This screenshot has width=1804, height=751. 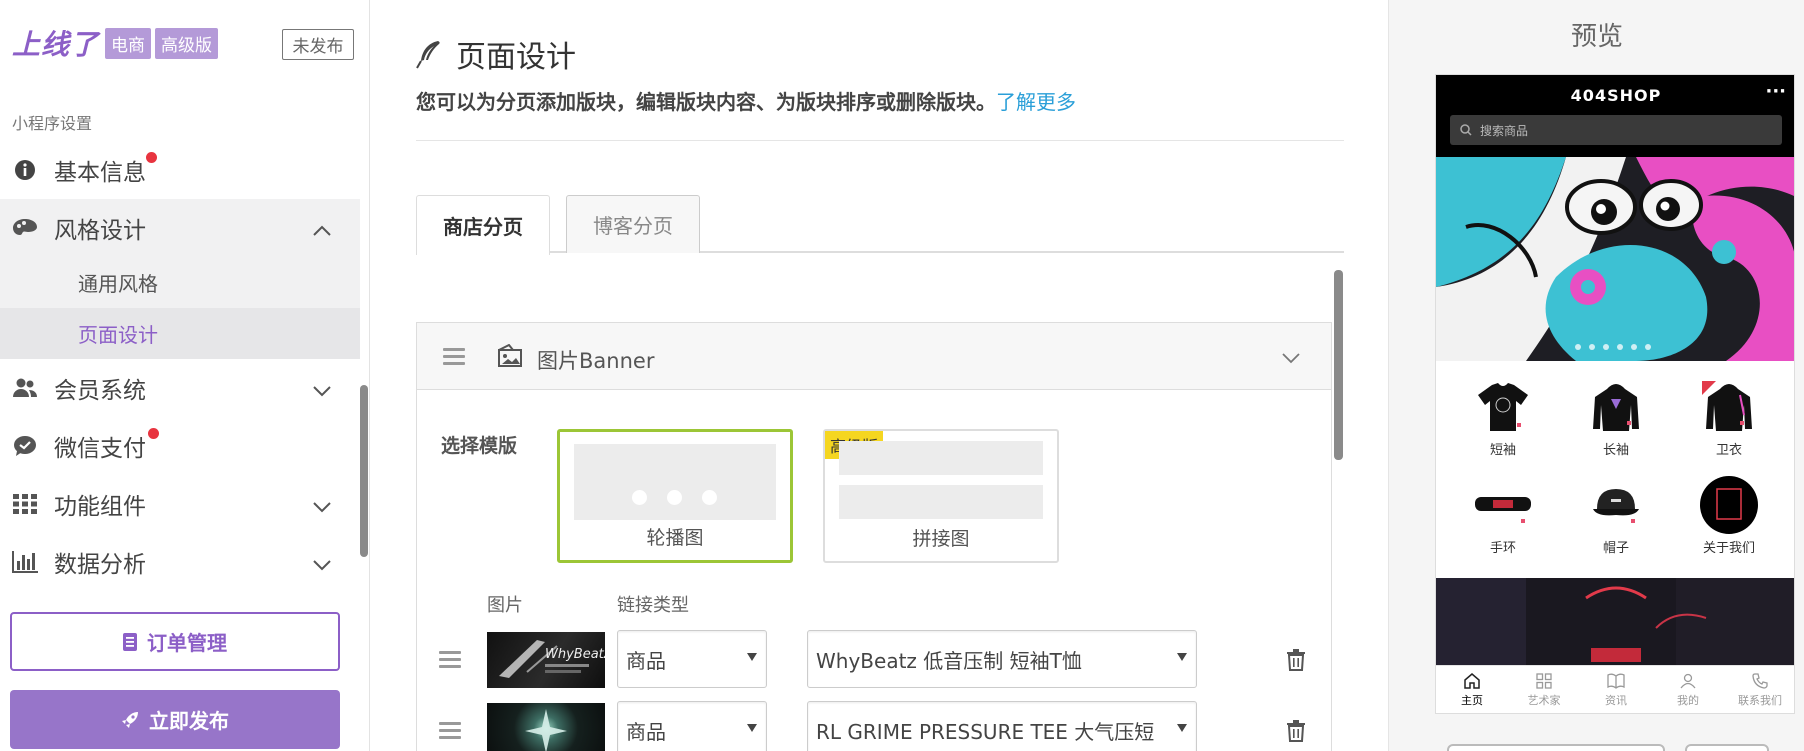 I want to click on shop-logo-icon, so click(x=1729, y=505).